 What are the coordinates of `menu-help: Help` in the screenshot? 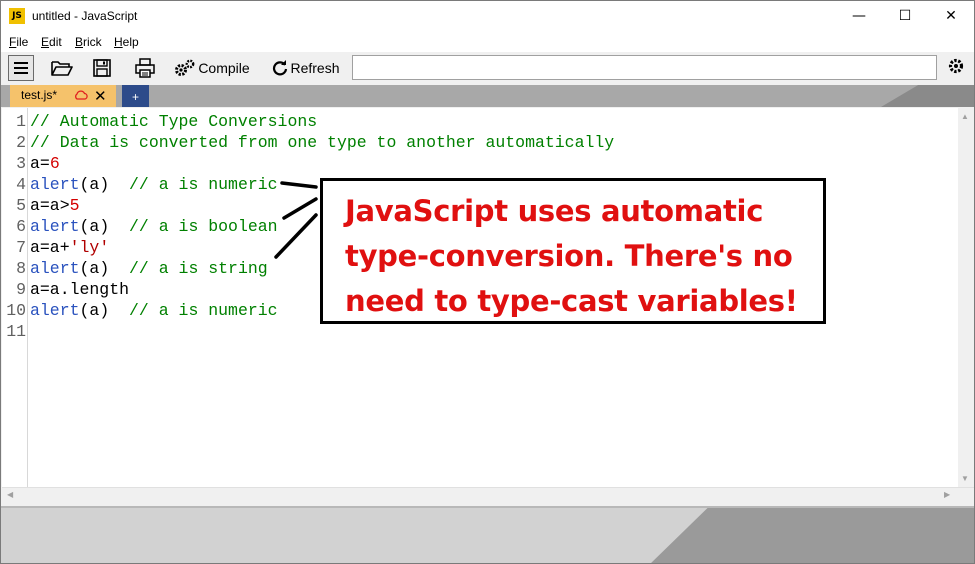 It's located at (126, 42).